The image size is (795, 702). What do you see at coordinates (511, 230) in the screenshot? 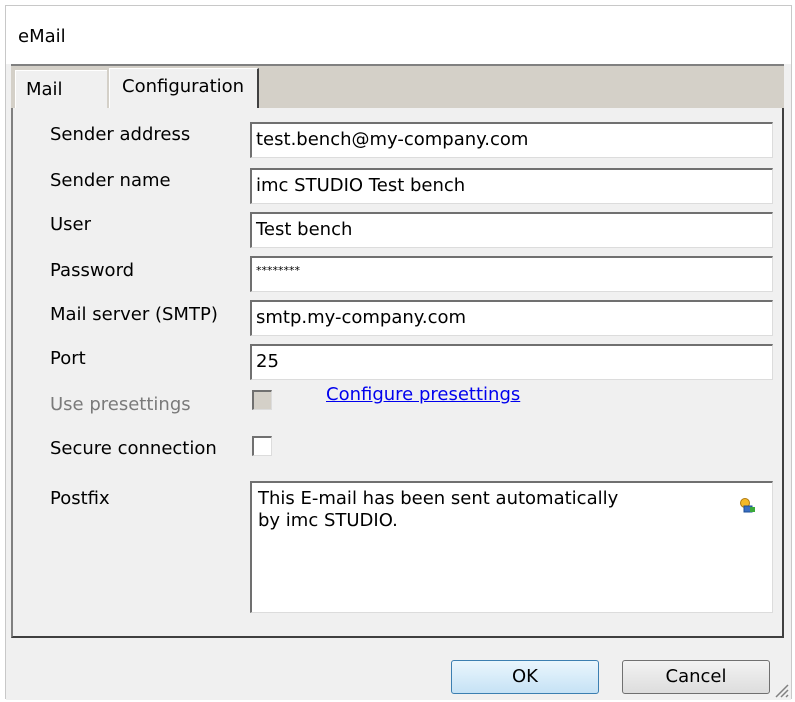
I see `user-field: Test bench` at bounding box center [511, 230].